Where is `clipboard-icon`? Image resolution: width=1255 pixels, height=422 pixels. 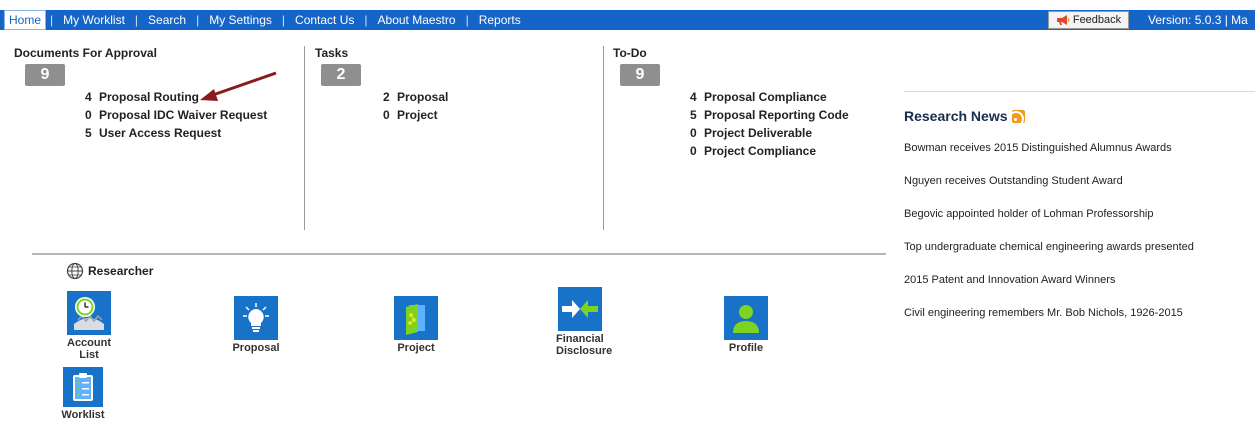 clipboard-icon is located at coordinates (83, 387).